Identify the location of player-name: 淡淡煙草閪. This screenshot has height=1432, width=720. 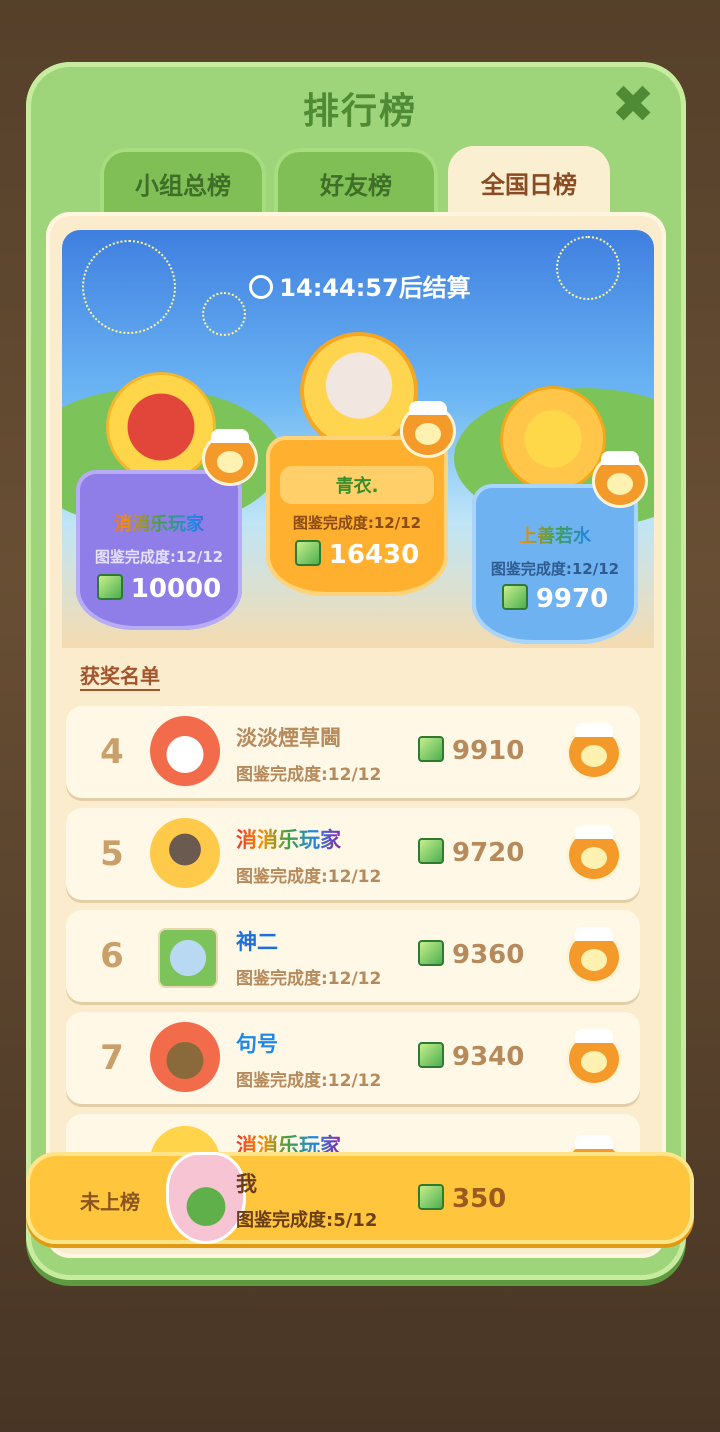
(288, 738).